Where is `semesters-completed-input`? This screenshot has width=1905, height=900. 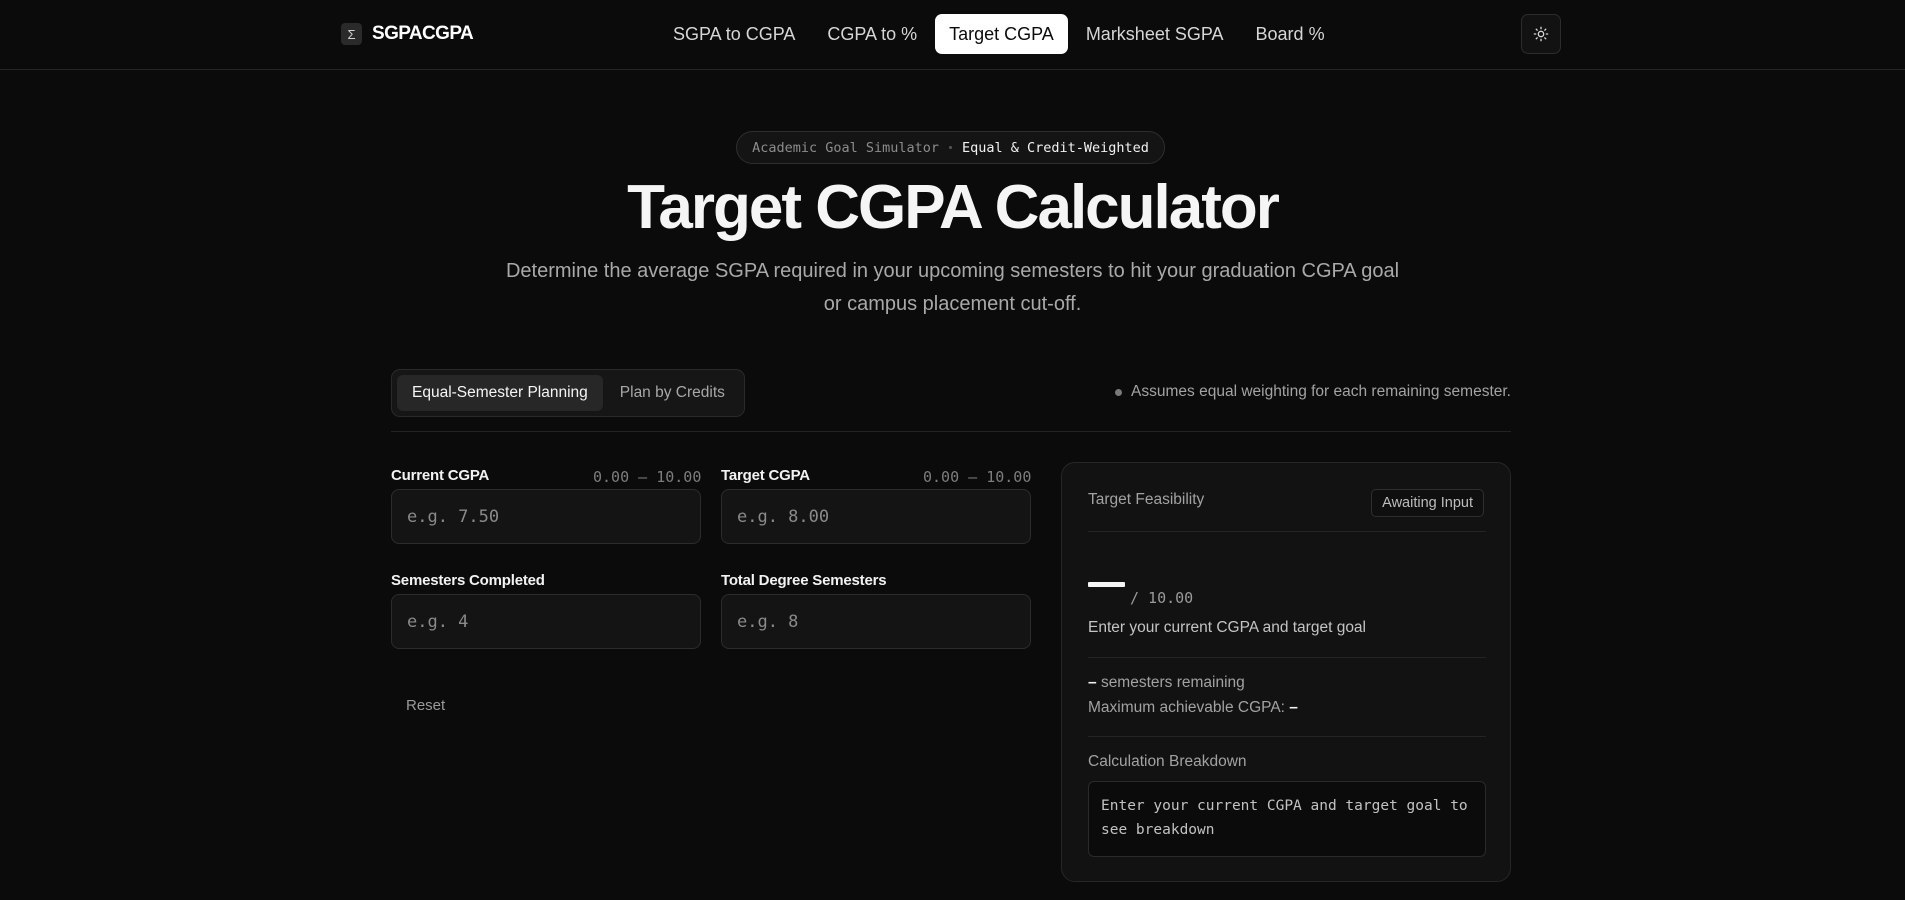
semesters-completed-input is located at coordinates (546, 621).